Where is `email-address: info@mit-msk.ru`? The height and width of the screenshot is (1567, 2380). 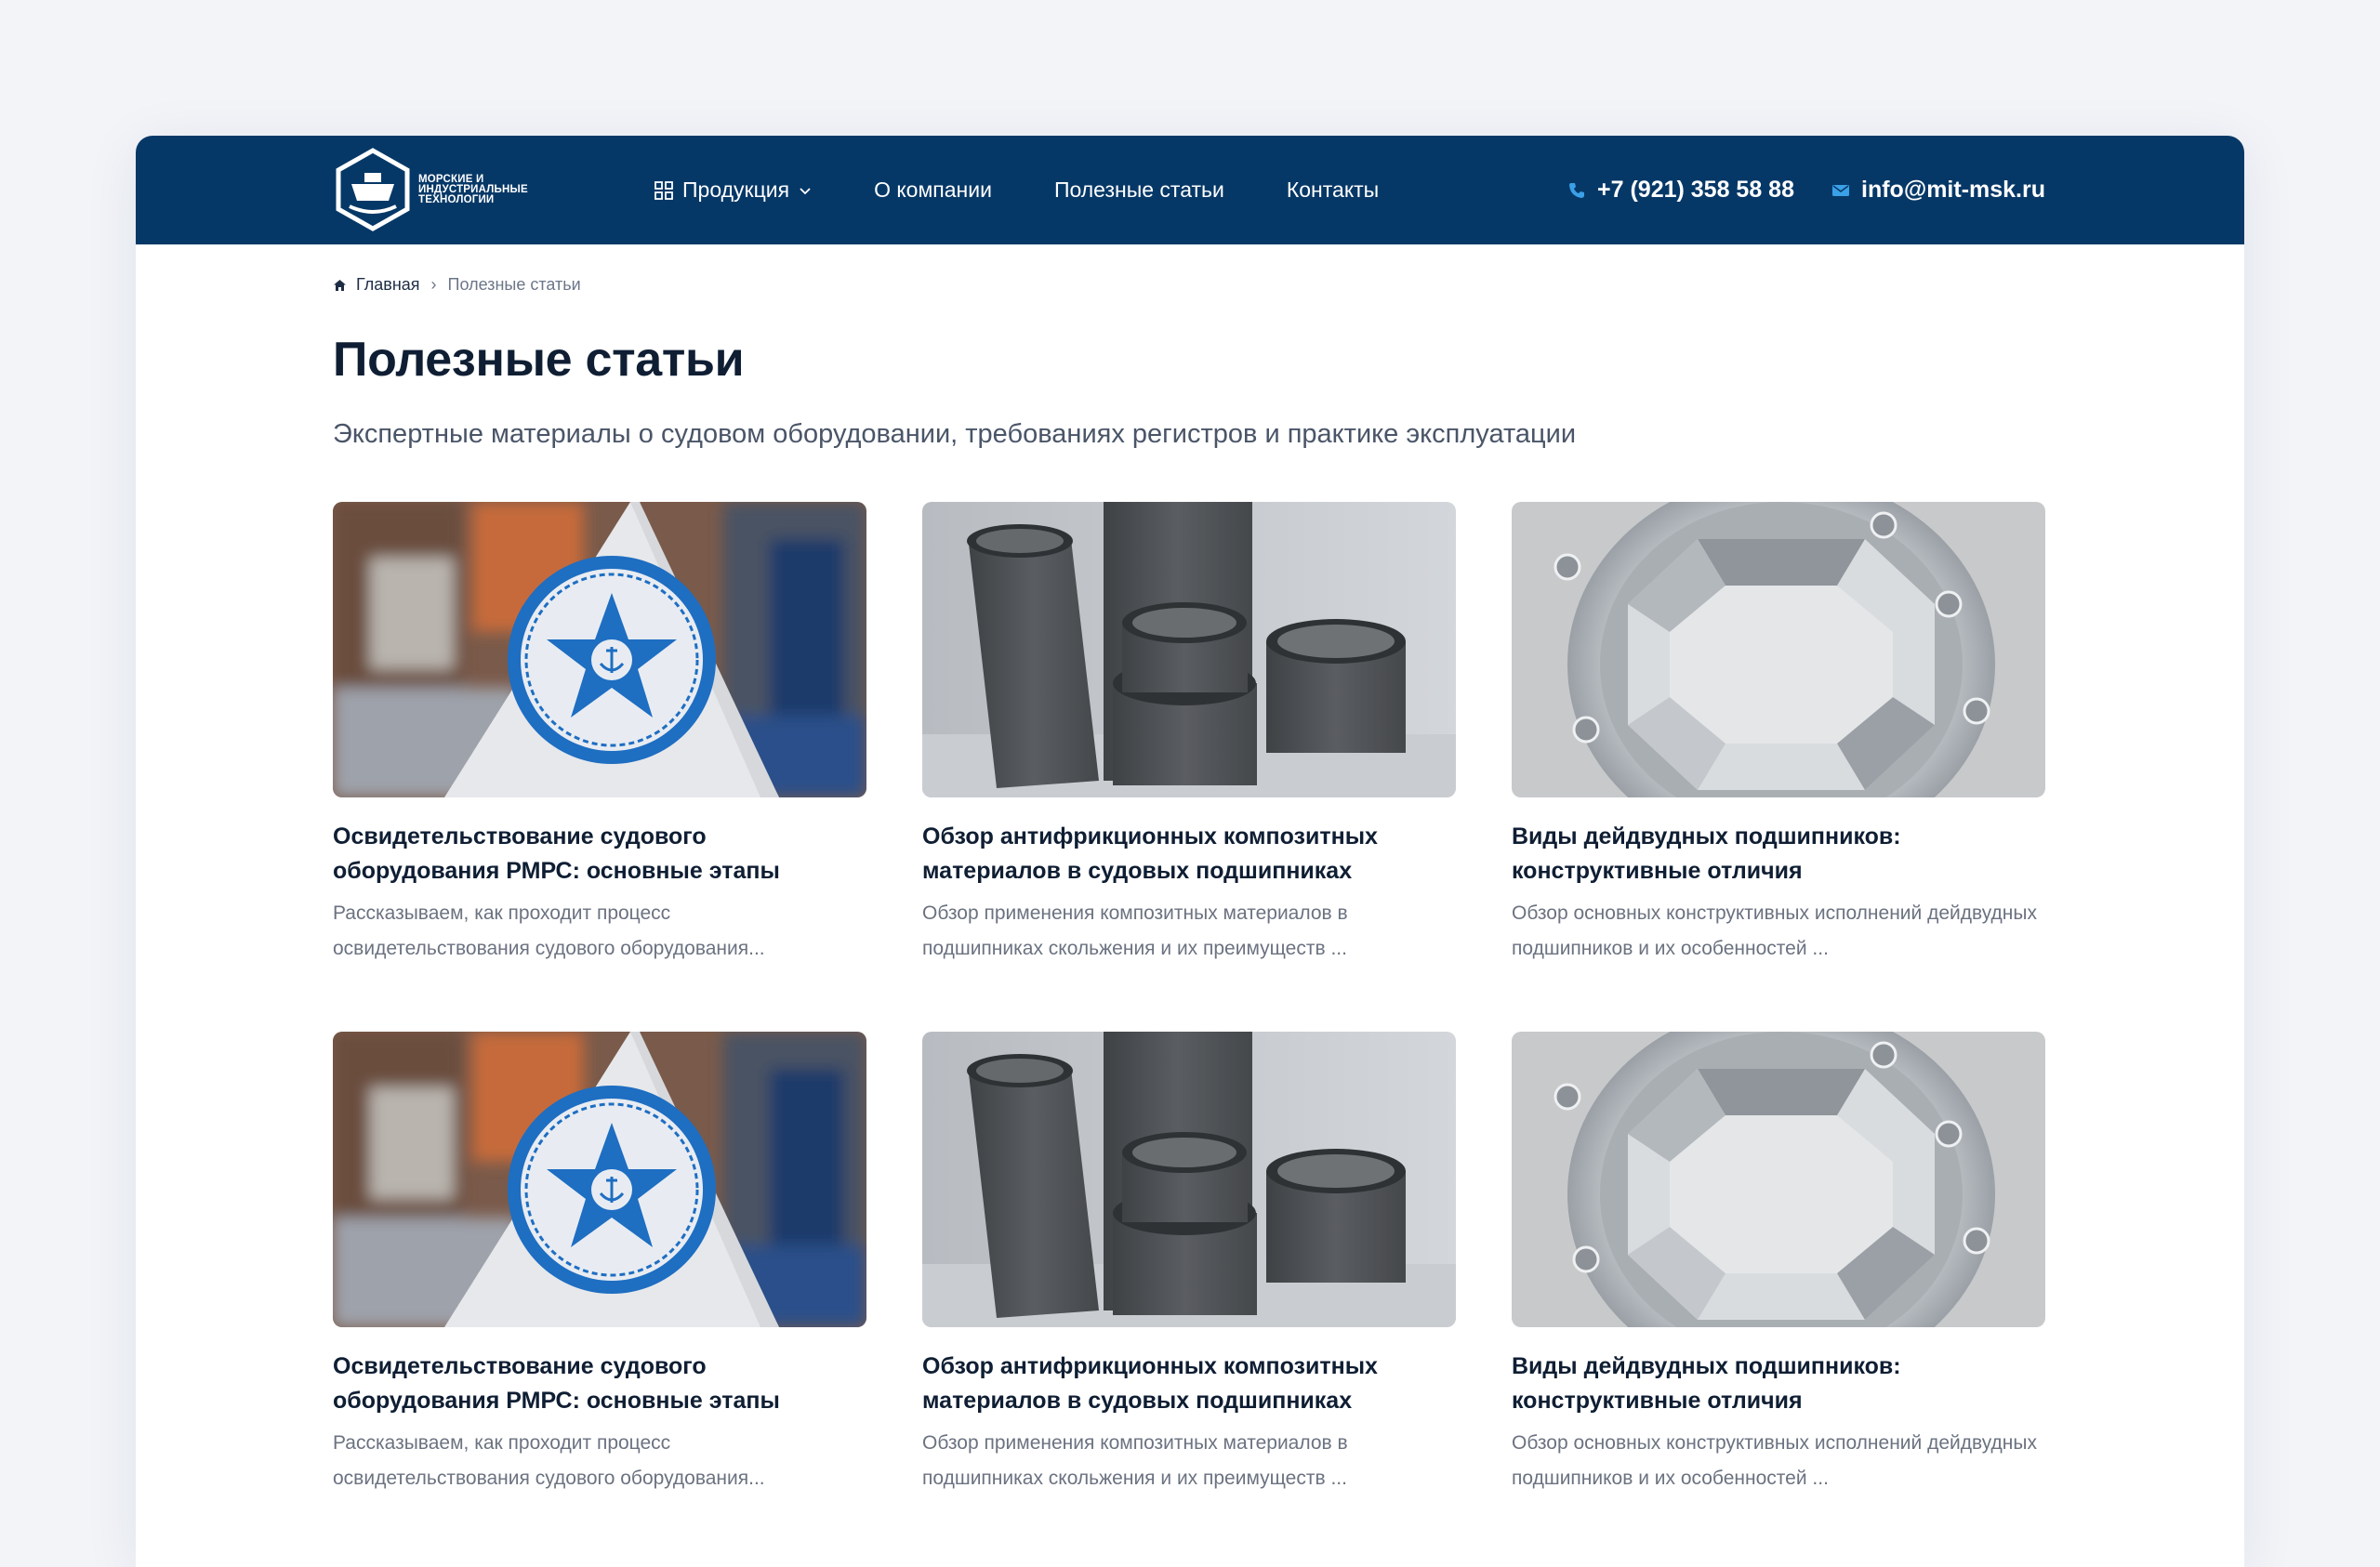 email-address: info@mit-msk.ru is located at coordinates (1953, 190).